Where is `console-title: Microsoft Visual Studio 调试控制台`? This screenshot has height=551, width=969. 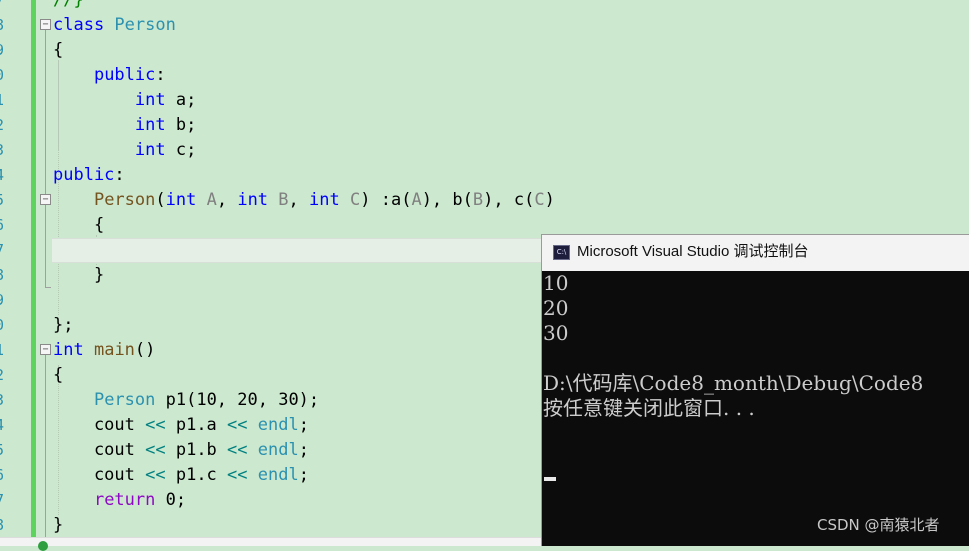
console-title: Microsoft Visual Studio 调试控制台 is located at coordinates (693, 251).